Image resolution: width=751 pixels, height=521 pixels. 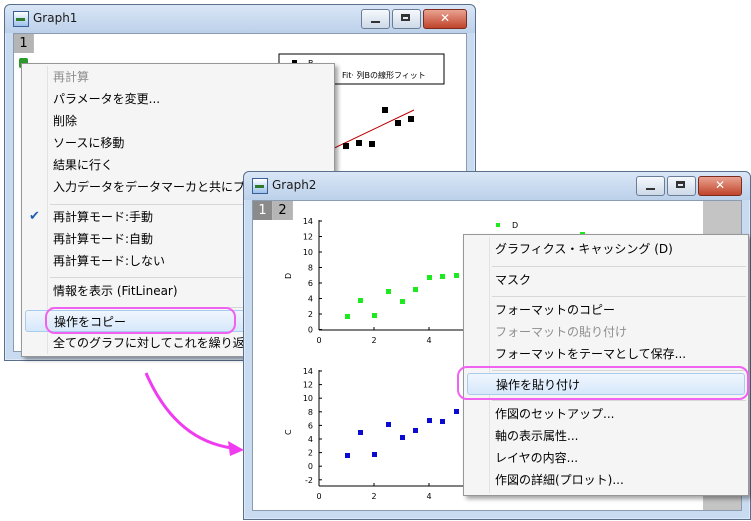 What do you see at coordinates (310, 299) in the screenshot?
I see `top-y-tick-label: 4` at bounding box center [310, 299].